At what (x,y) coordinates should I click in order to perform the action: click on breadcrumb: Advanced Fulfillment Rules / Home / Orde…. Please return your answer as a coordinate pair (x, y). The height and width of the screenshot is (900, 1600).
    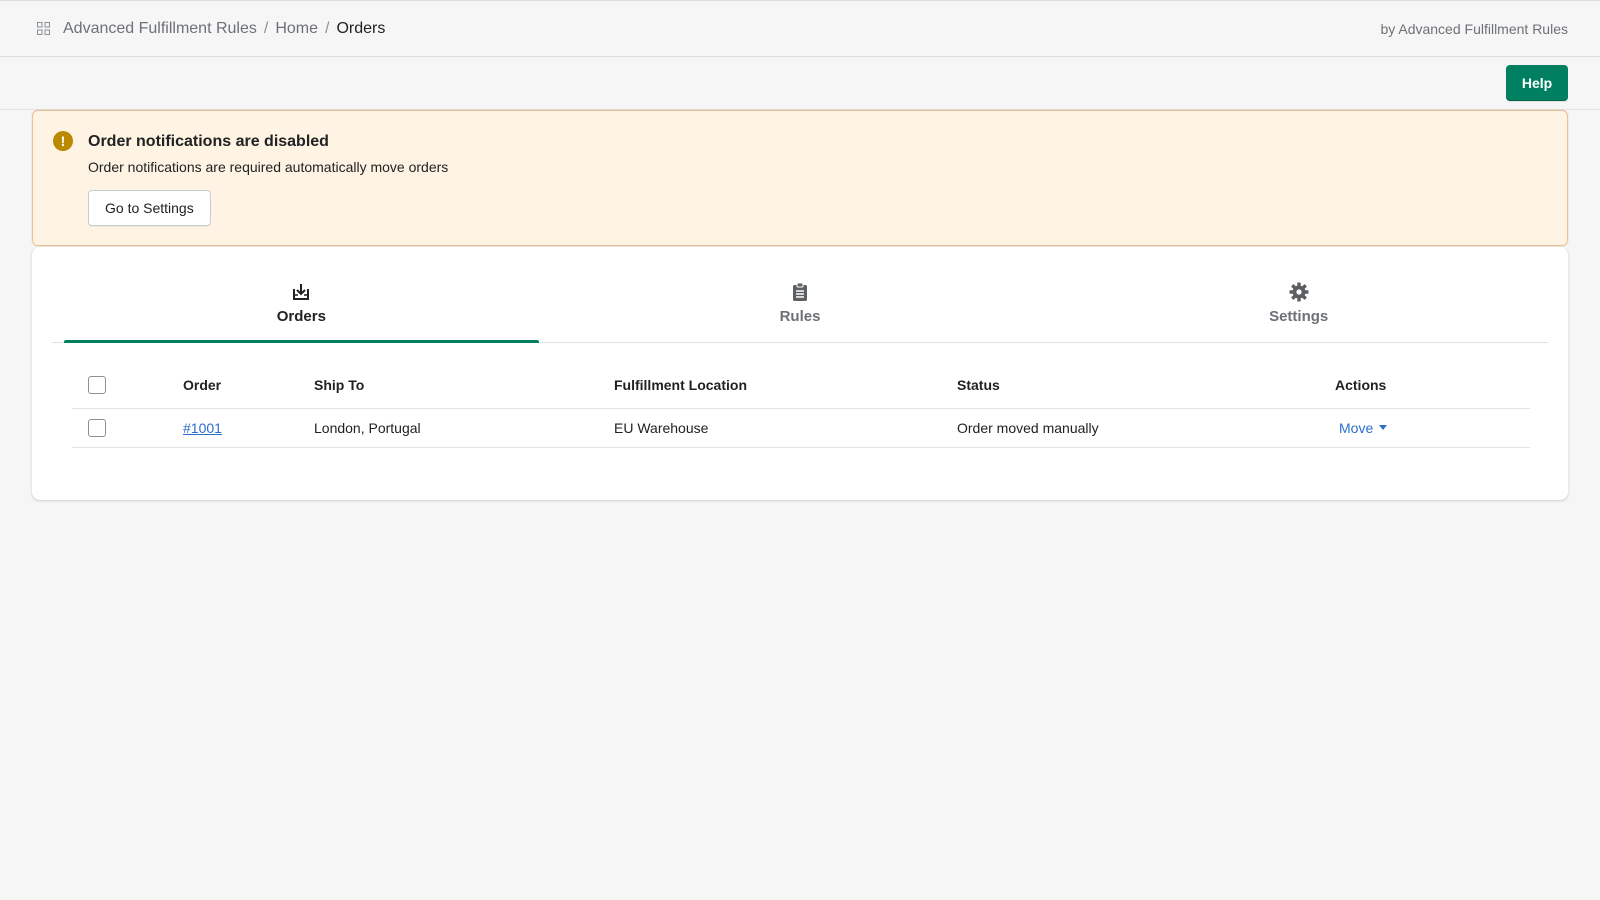
    Looking at the image, I should click on (224, 29).